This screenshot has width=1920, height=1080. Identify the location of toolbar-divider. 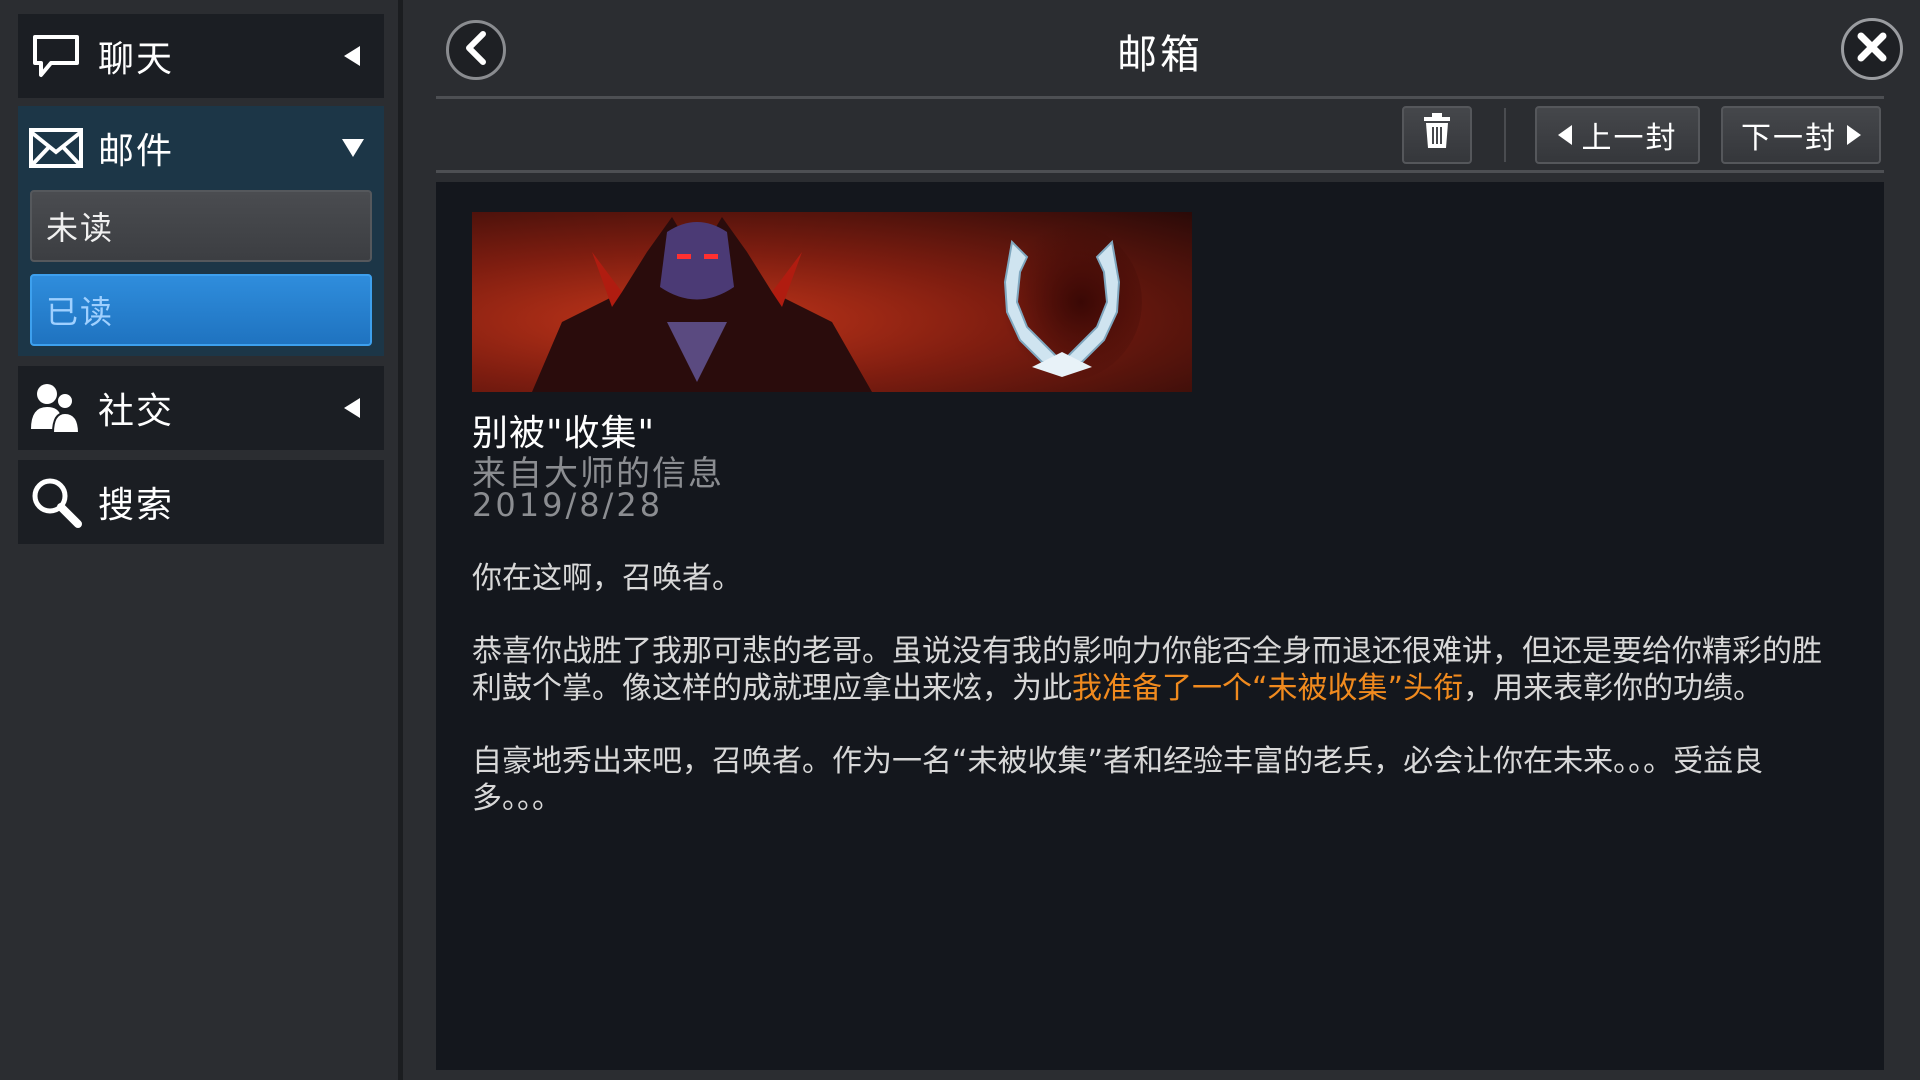
(1160, 171).